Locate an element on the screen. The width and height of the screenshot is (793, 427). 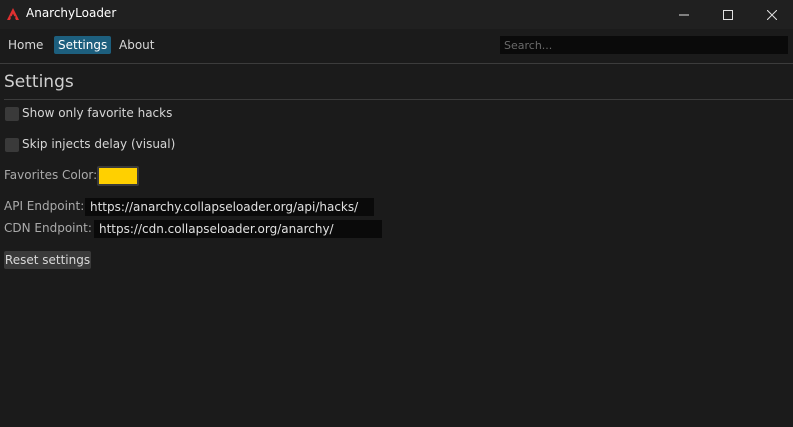
close-icon is located at coordinates (772, 14).